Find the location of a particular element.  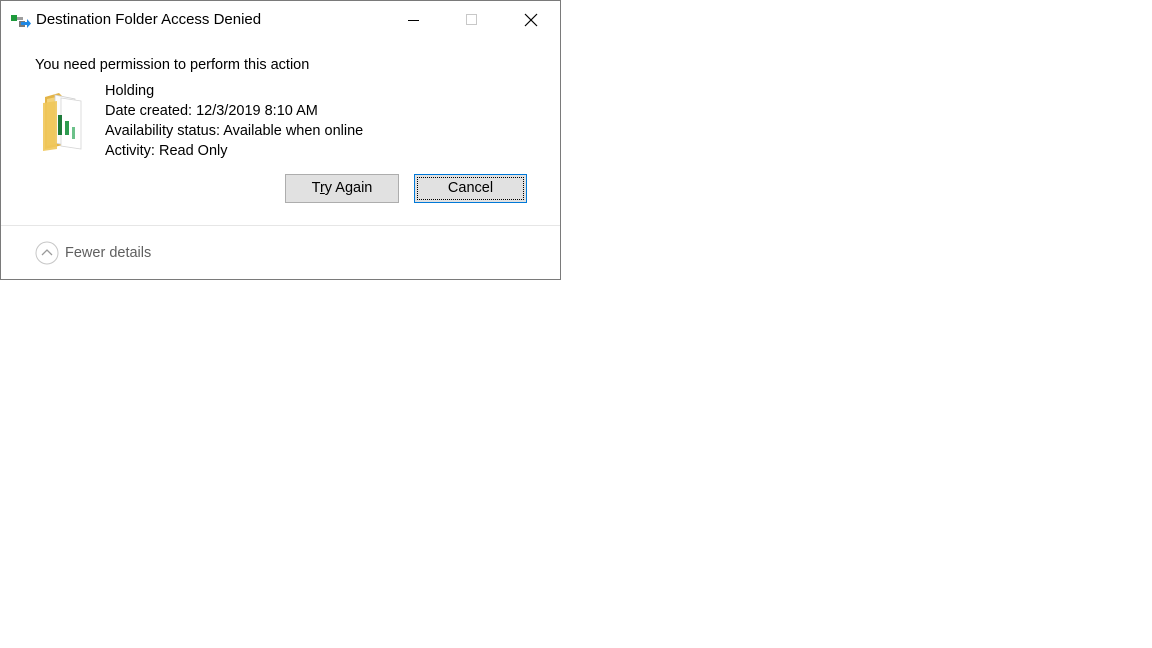

item-date-created: Date created: 12/3/2019 8:10 AM is located at coordinates (211, 111).